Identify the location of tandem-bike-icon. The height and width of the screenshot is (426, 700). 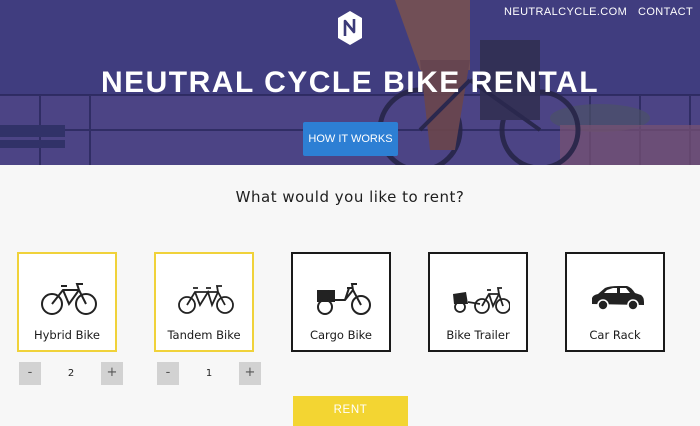
(206, 299).